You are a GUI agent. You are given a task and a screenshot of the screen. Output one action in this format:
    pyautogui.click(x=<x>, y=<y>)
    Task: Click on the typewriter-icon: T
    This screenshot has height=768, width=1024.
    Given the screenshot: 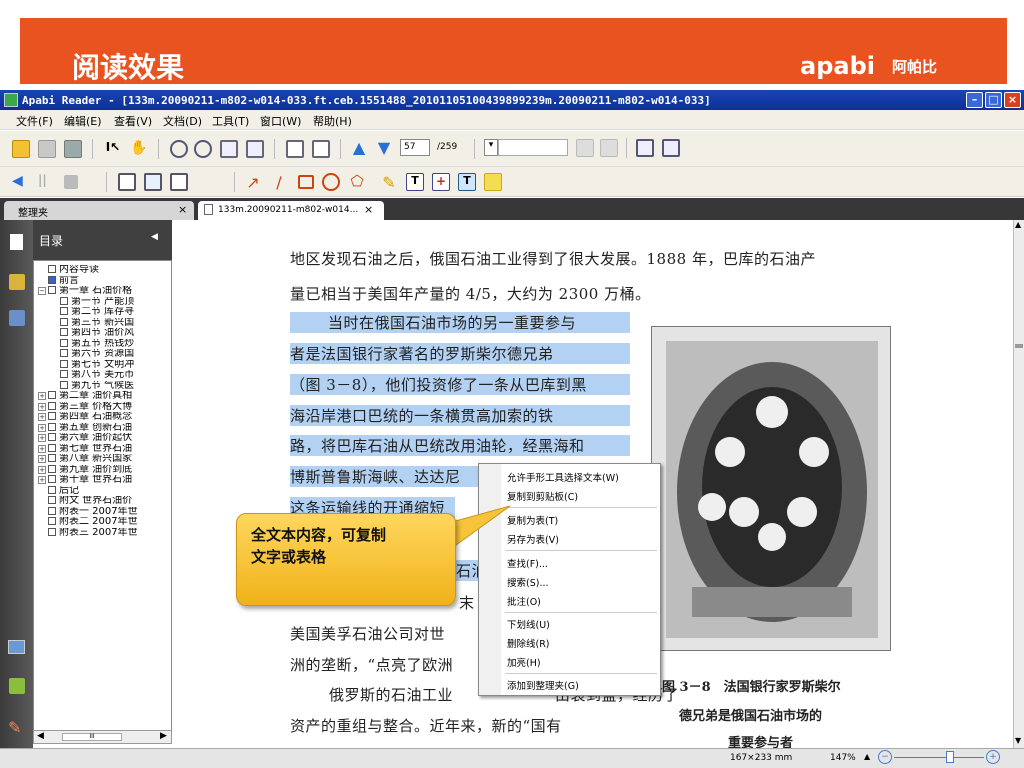 What is the action you would take?
    pyautogui.click(x=467, y=182)
    